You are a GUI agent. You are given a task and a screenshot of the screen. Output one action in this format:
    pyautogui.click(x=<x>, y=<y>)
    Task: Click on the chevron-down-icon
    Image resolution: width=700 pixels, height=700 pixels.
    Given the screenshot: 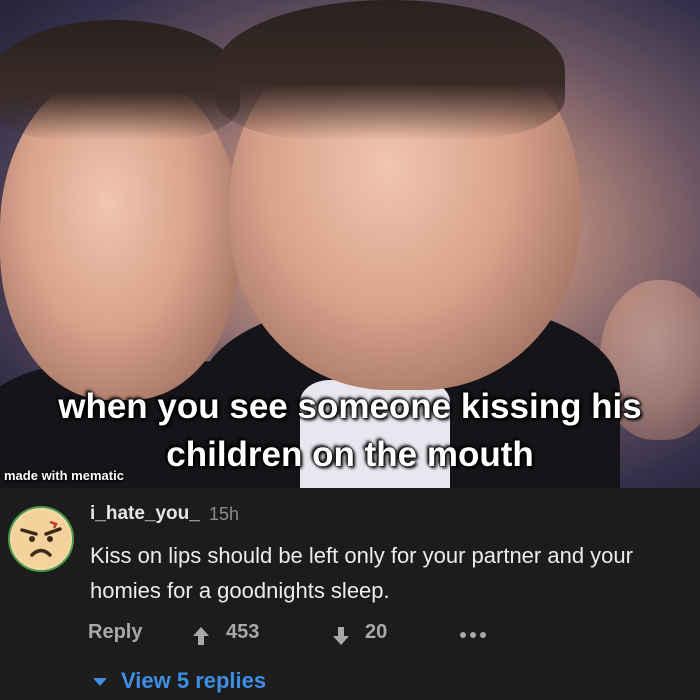 What is the action you would take?
    pyautogui.click(x=100, y=682)
    